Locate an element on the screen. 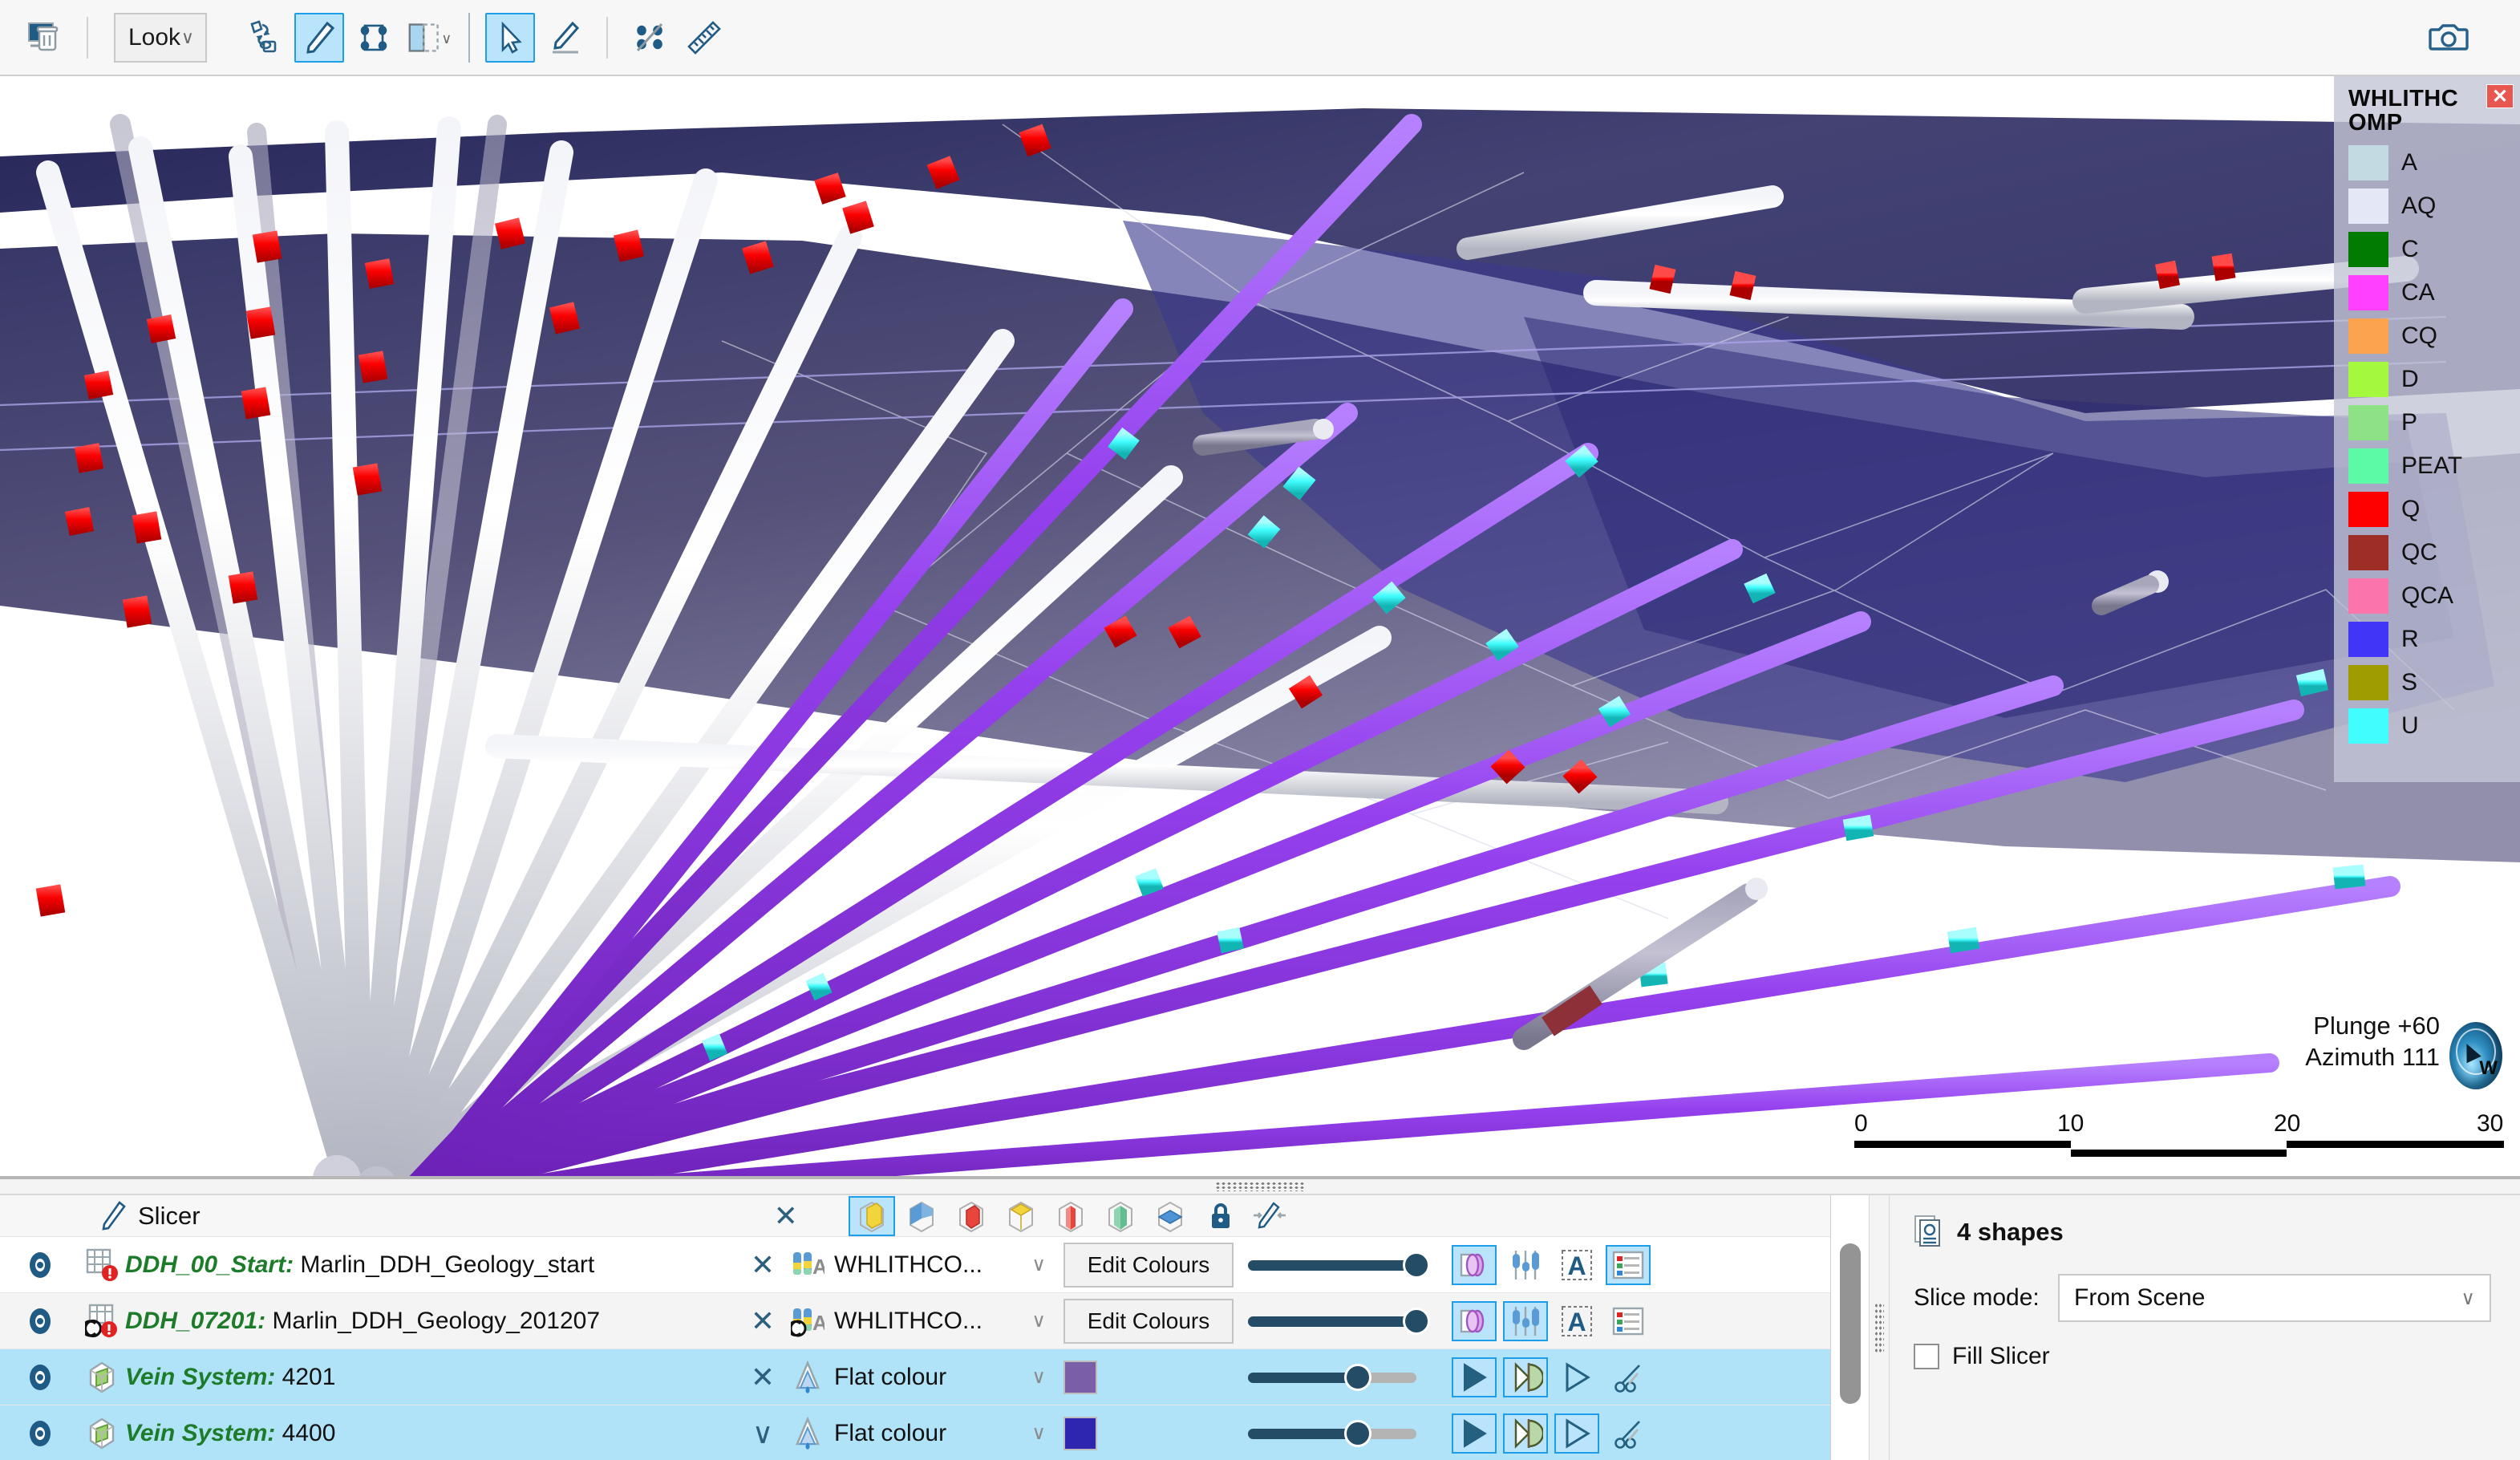 The width and height of the screenshot is (2520, 1460). legend-item: PEAT is located at coordinates (2434, 466).